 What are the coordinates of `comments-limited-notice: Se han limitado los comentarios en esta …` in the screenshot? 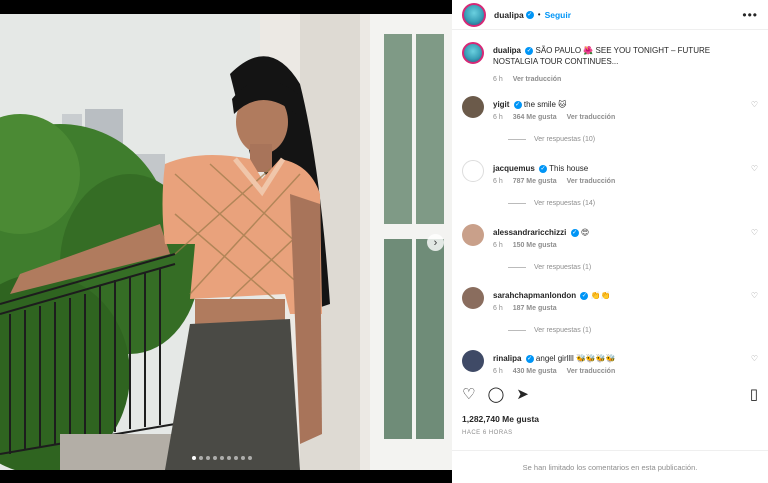 It's located at (610, 466).